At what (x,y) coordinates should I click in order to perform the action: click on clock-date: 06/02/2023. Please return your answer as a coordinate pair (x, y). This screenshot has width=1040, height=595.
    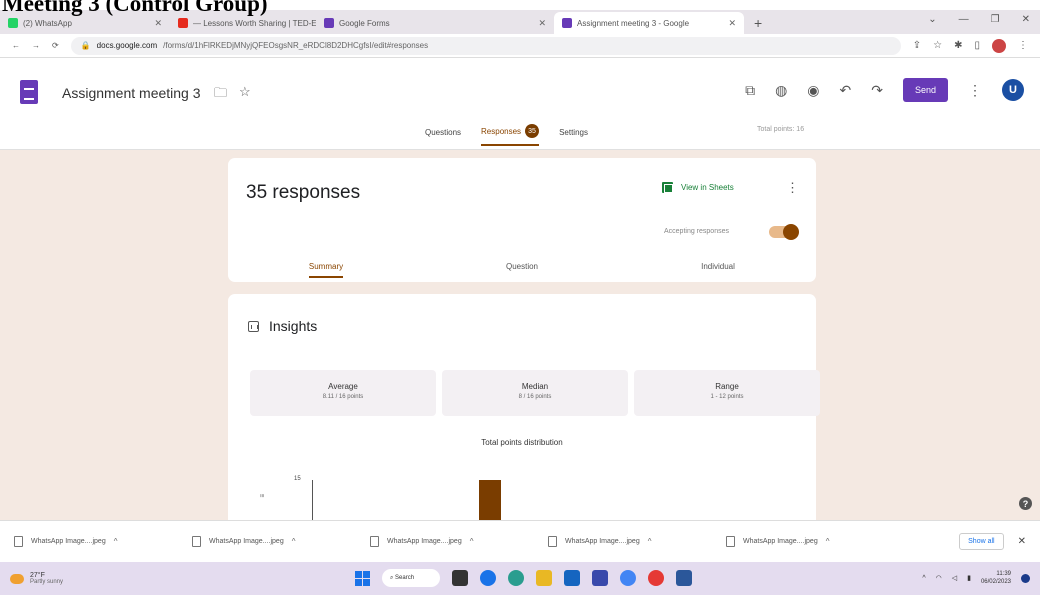
    Looking at the image, I should click on (995, 582).